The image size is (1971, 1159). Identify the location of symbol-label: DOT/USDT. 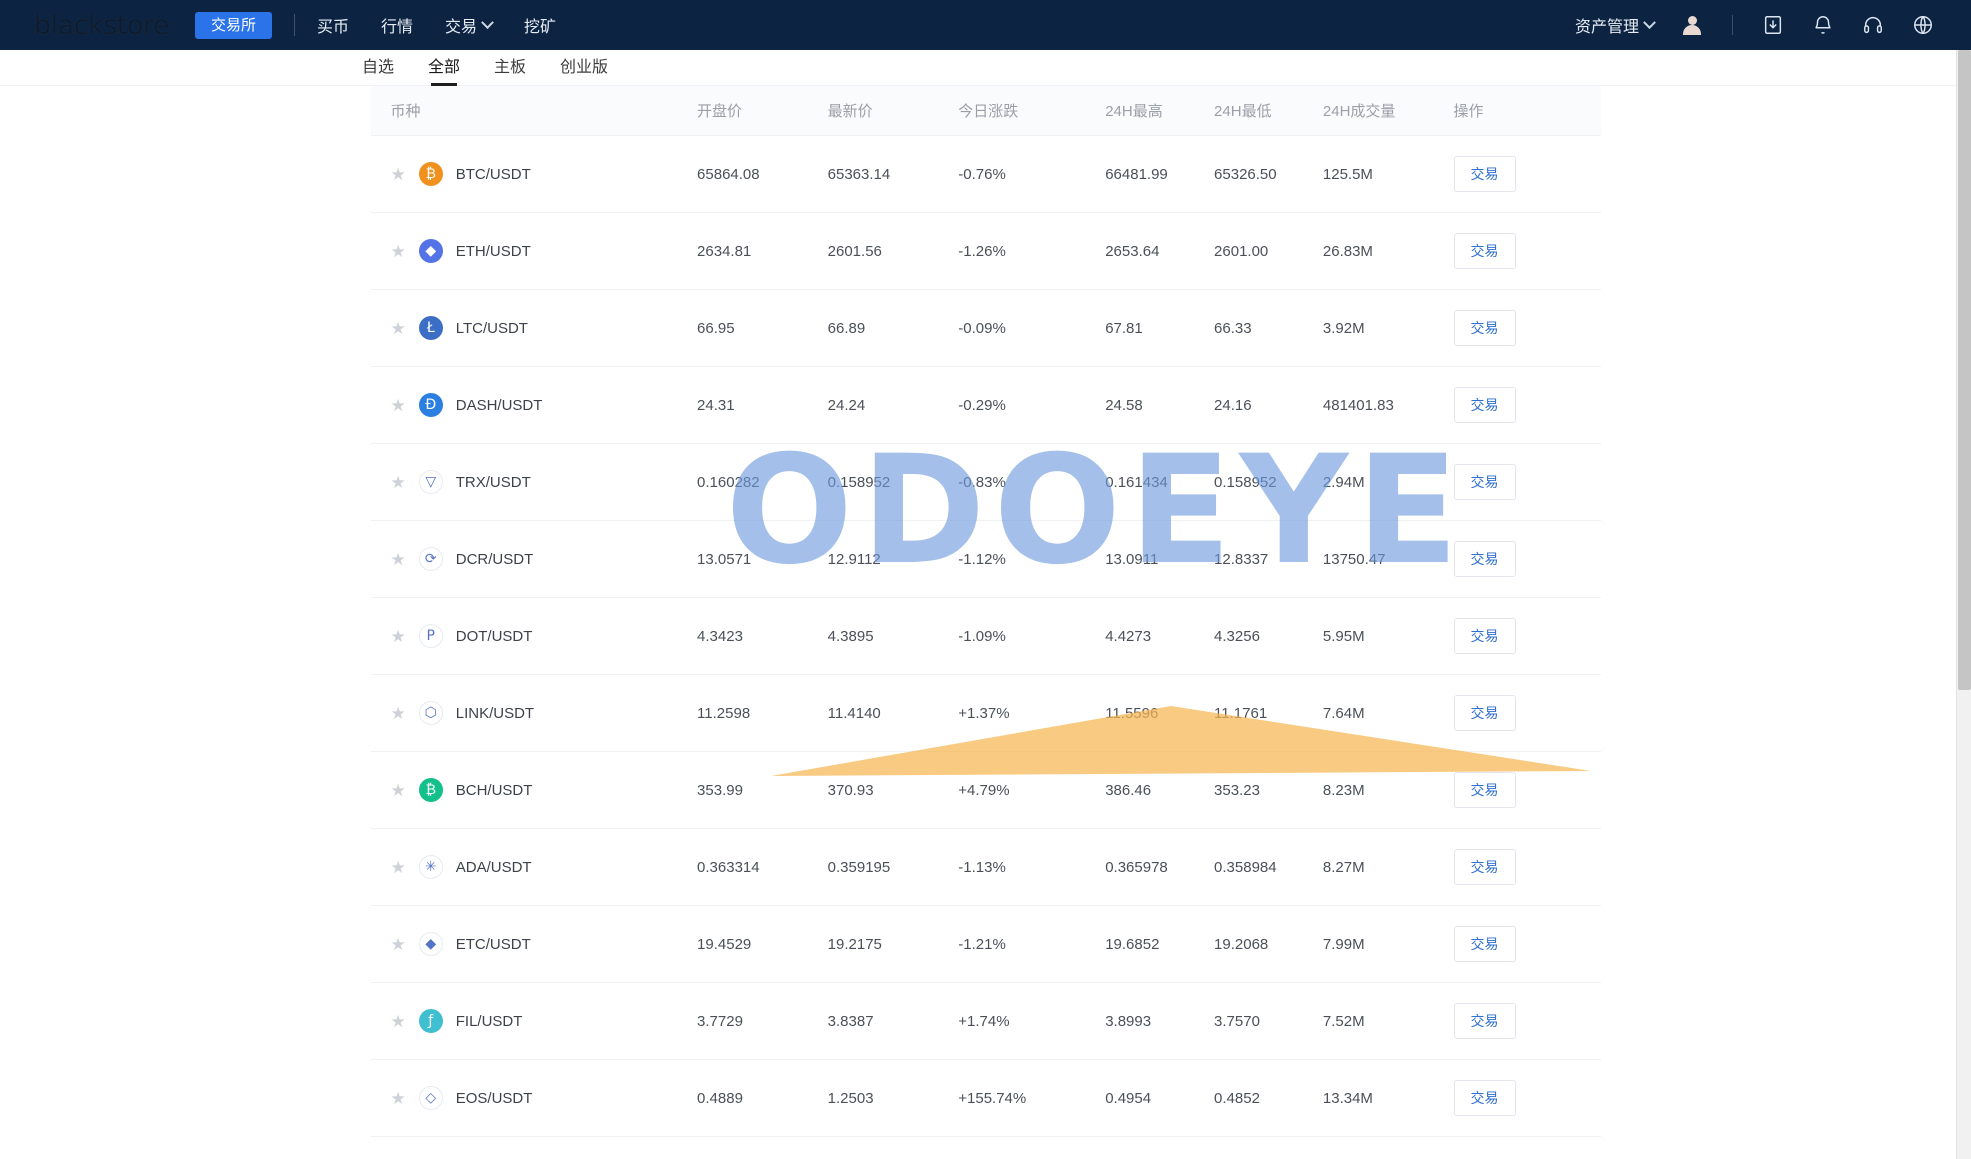
(494, 636).